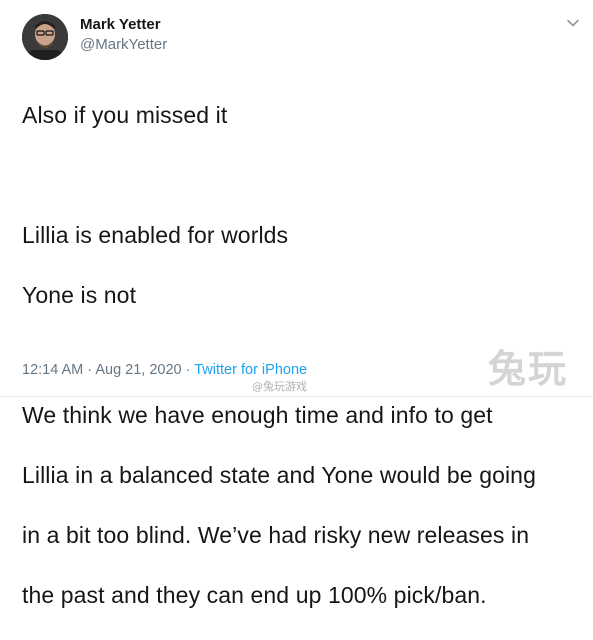 This screenshot has width=593, height=640. Describe the element at coordinates (155, 235) in the screenshot. I see `tweet-line: Lillia is enabled for worlds` at that location.